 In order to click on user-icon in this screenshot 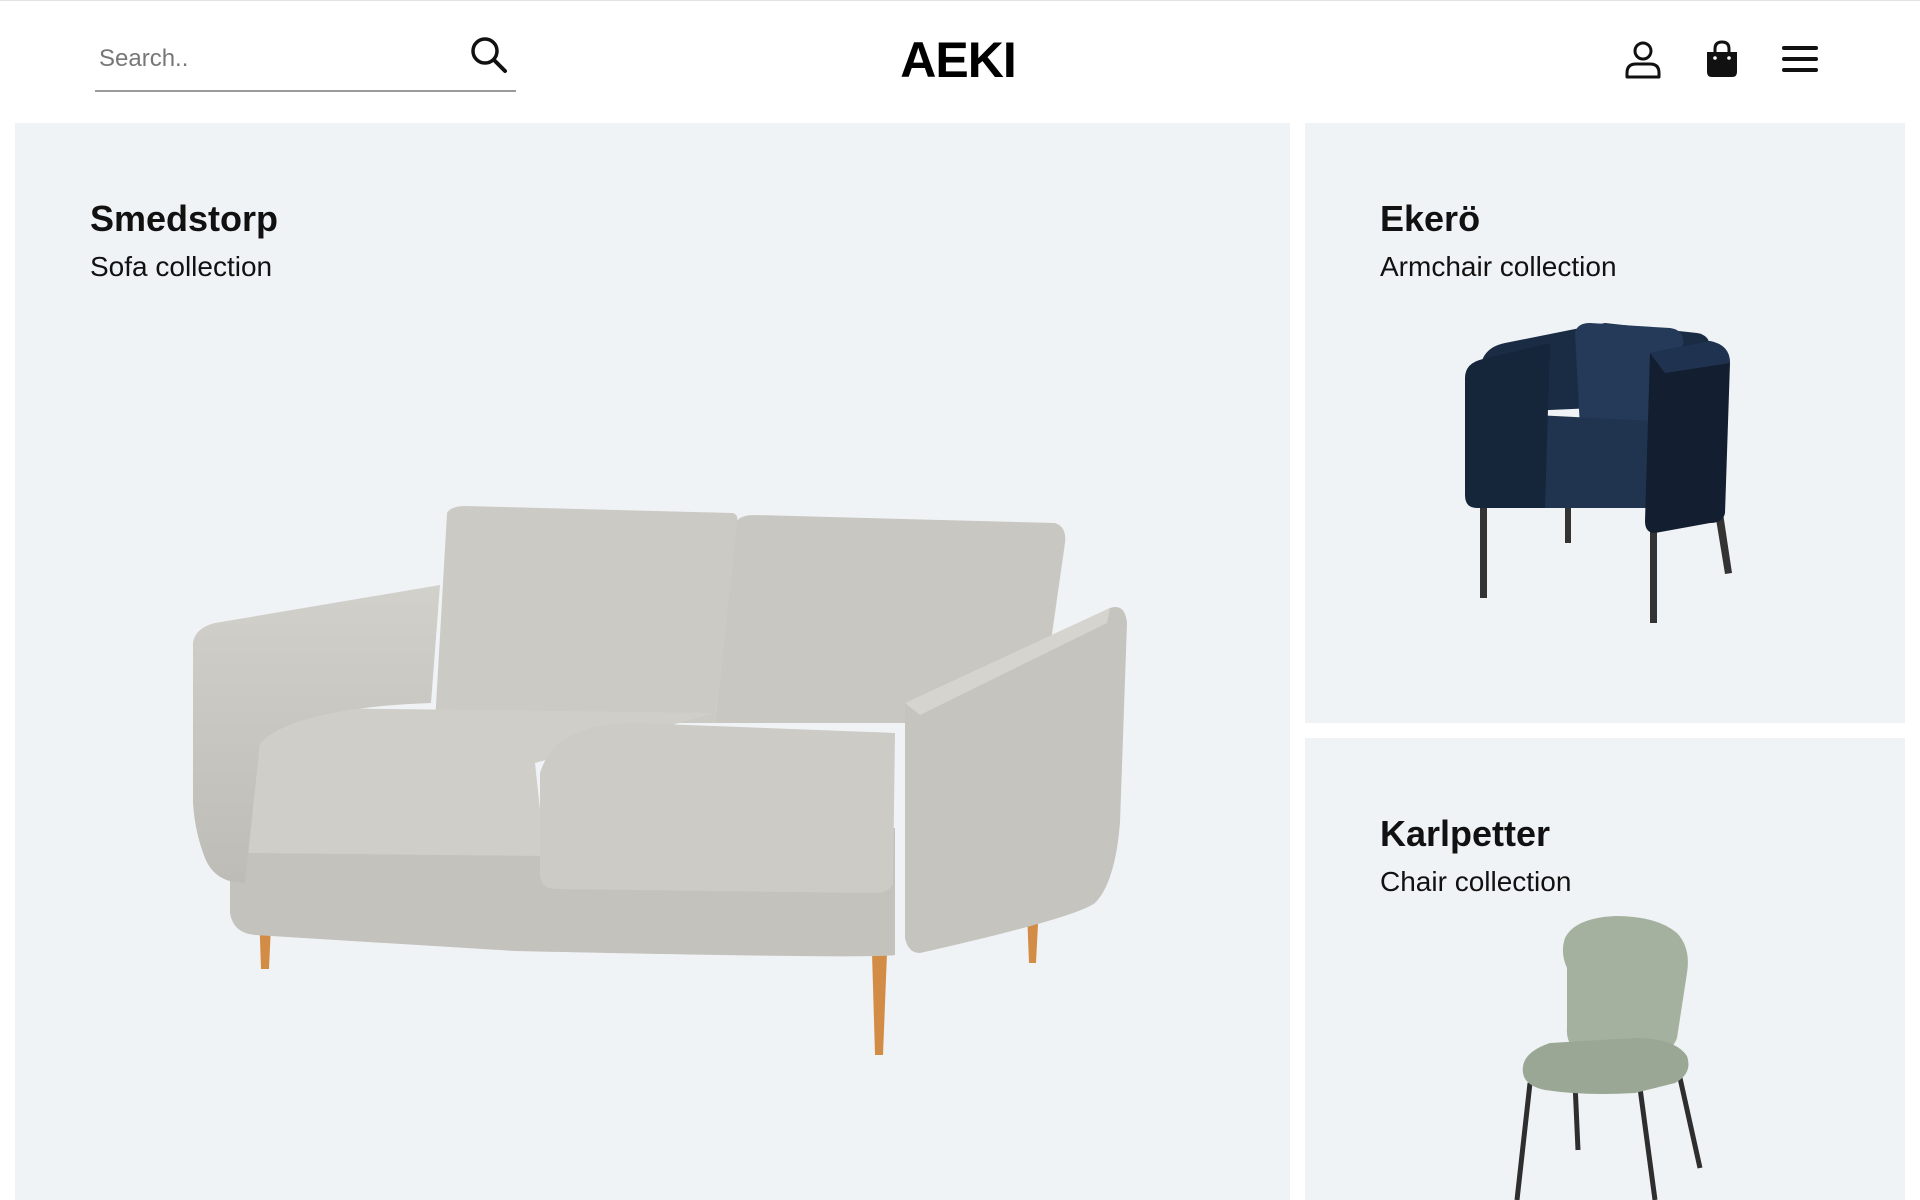, I will do `click(1643, 59)`.